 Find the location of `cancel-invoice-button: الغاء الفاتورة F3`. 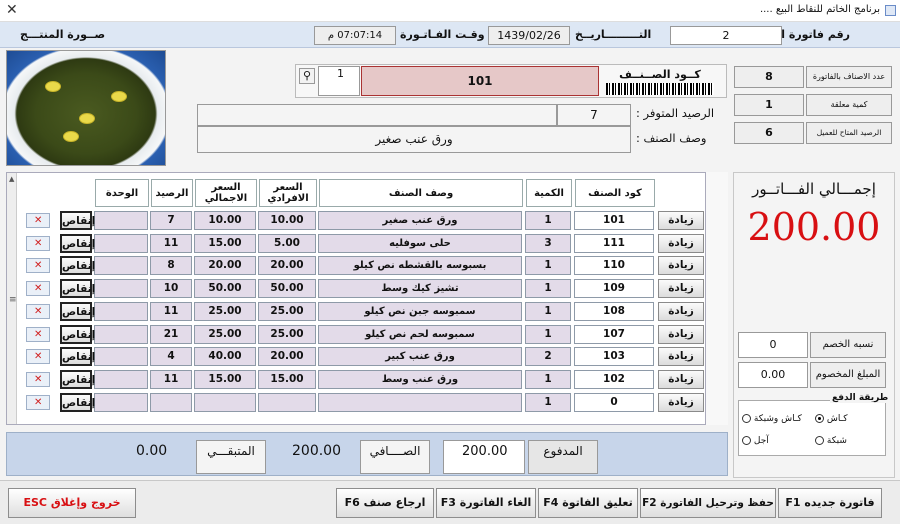

cancel-invoice-button: الغاء الفاتورة F3 is located at coordinates (486, 503).